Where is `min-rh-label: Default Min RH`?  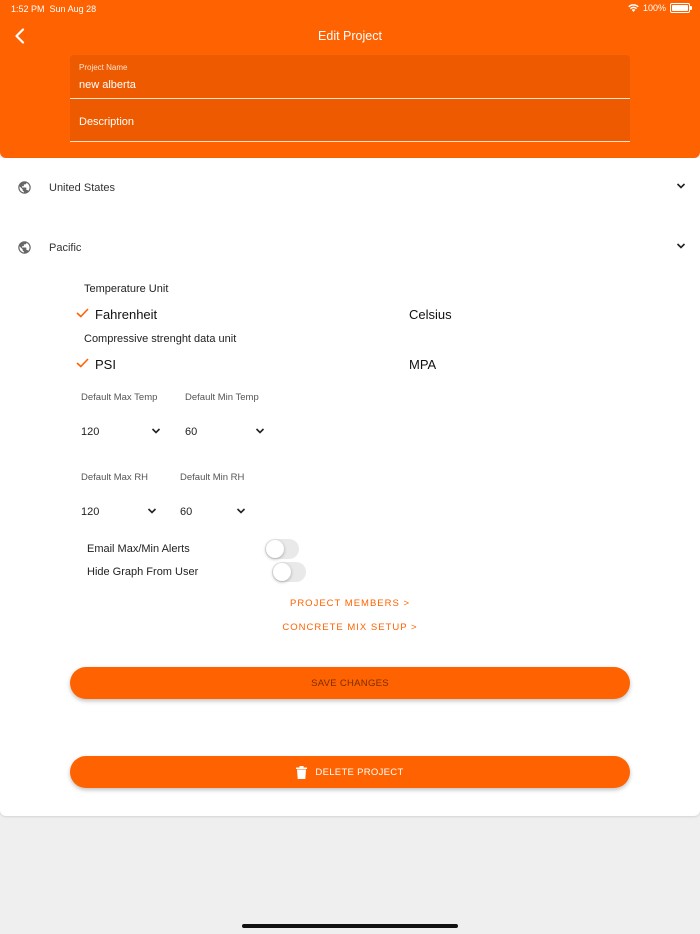 min-rh-label: Default Min RH is located at coordinates (212, 477).